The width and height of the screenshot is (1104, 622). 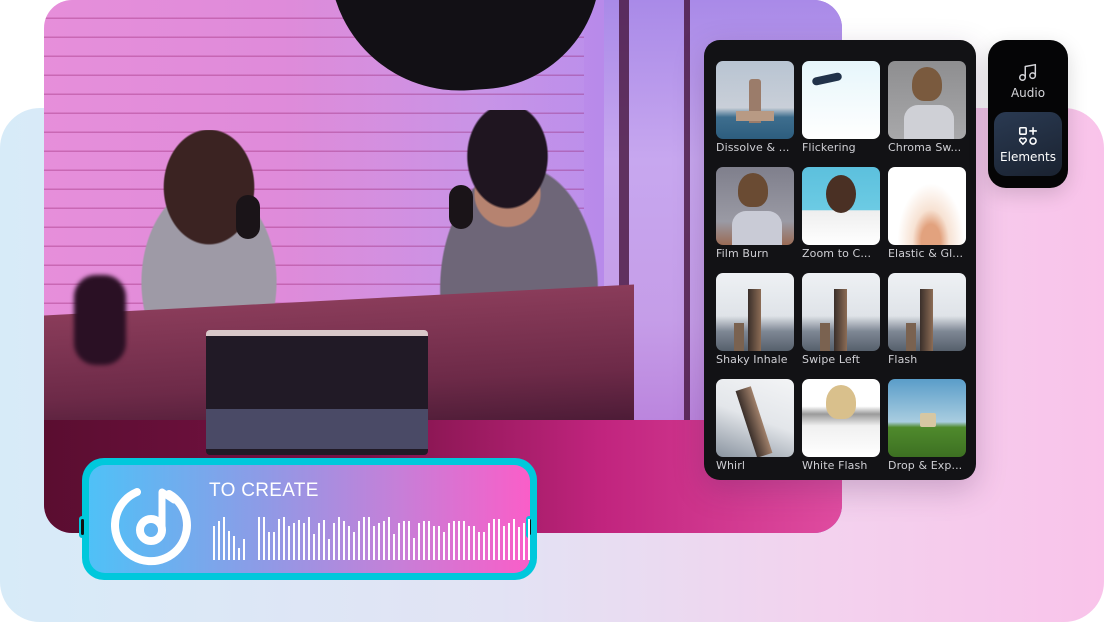 What do you see at coordinates (1028, 135) in the screenshot?
I see `elements-icon` at bounding box center [1028, 135].